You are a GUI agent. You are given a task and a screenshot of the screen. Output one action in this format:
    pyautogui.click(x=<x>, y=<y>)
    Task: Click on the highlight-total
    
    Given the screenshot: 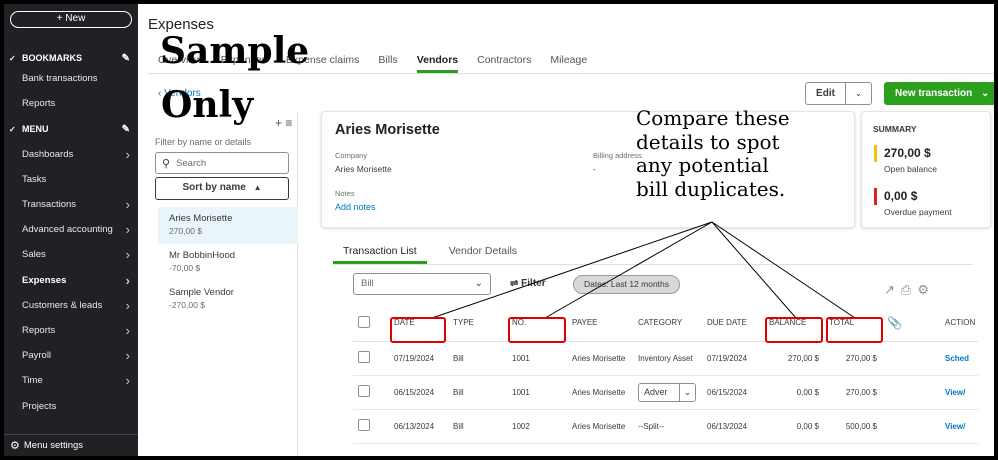 What is the action you would take?
    pyautogui.click(x=854, y=330)
    